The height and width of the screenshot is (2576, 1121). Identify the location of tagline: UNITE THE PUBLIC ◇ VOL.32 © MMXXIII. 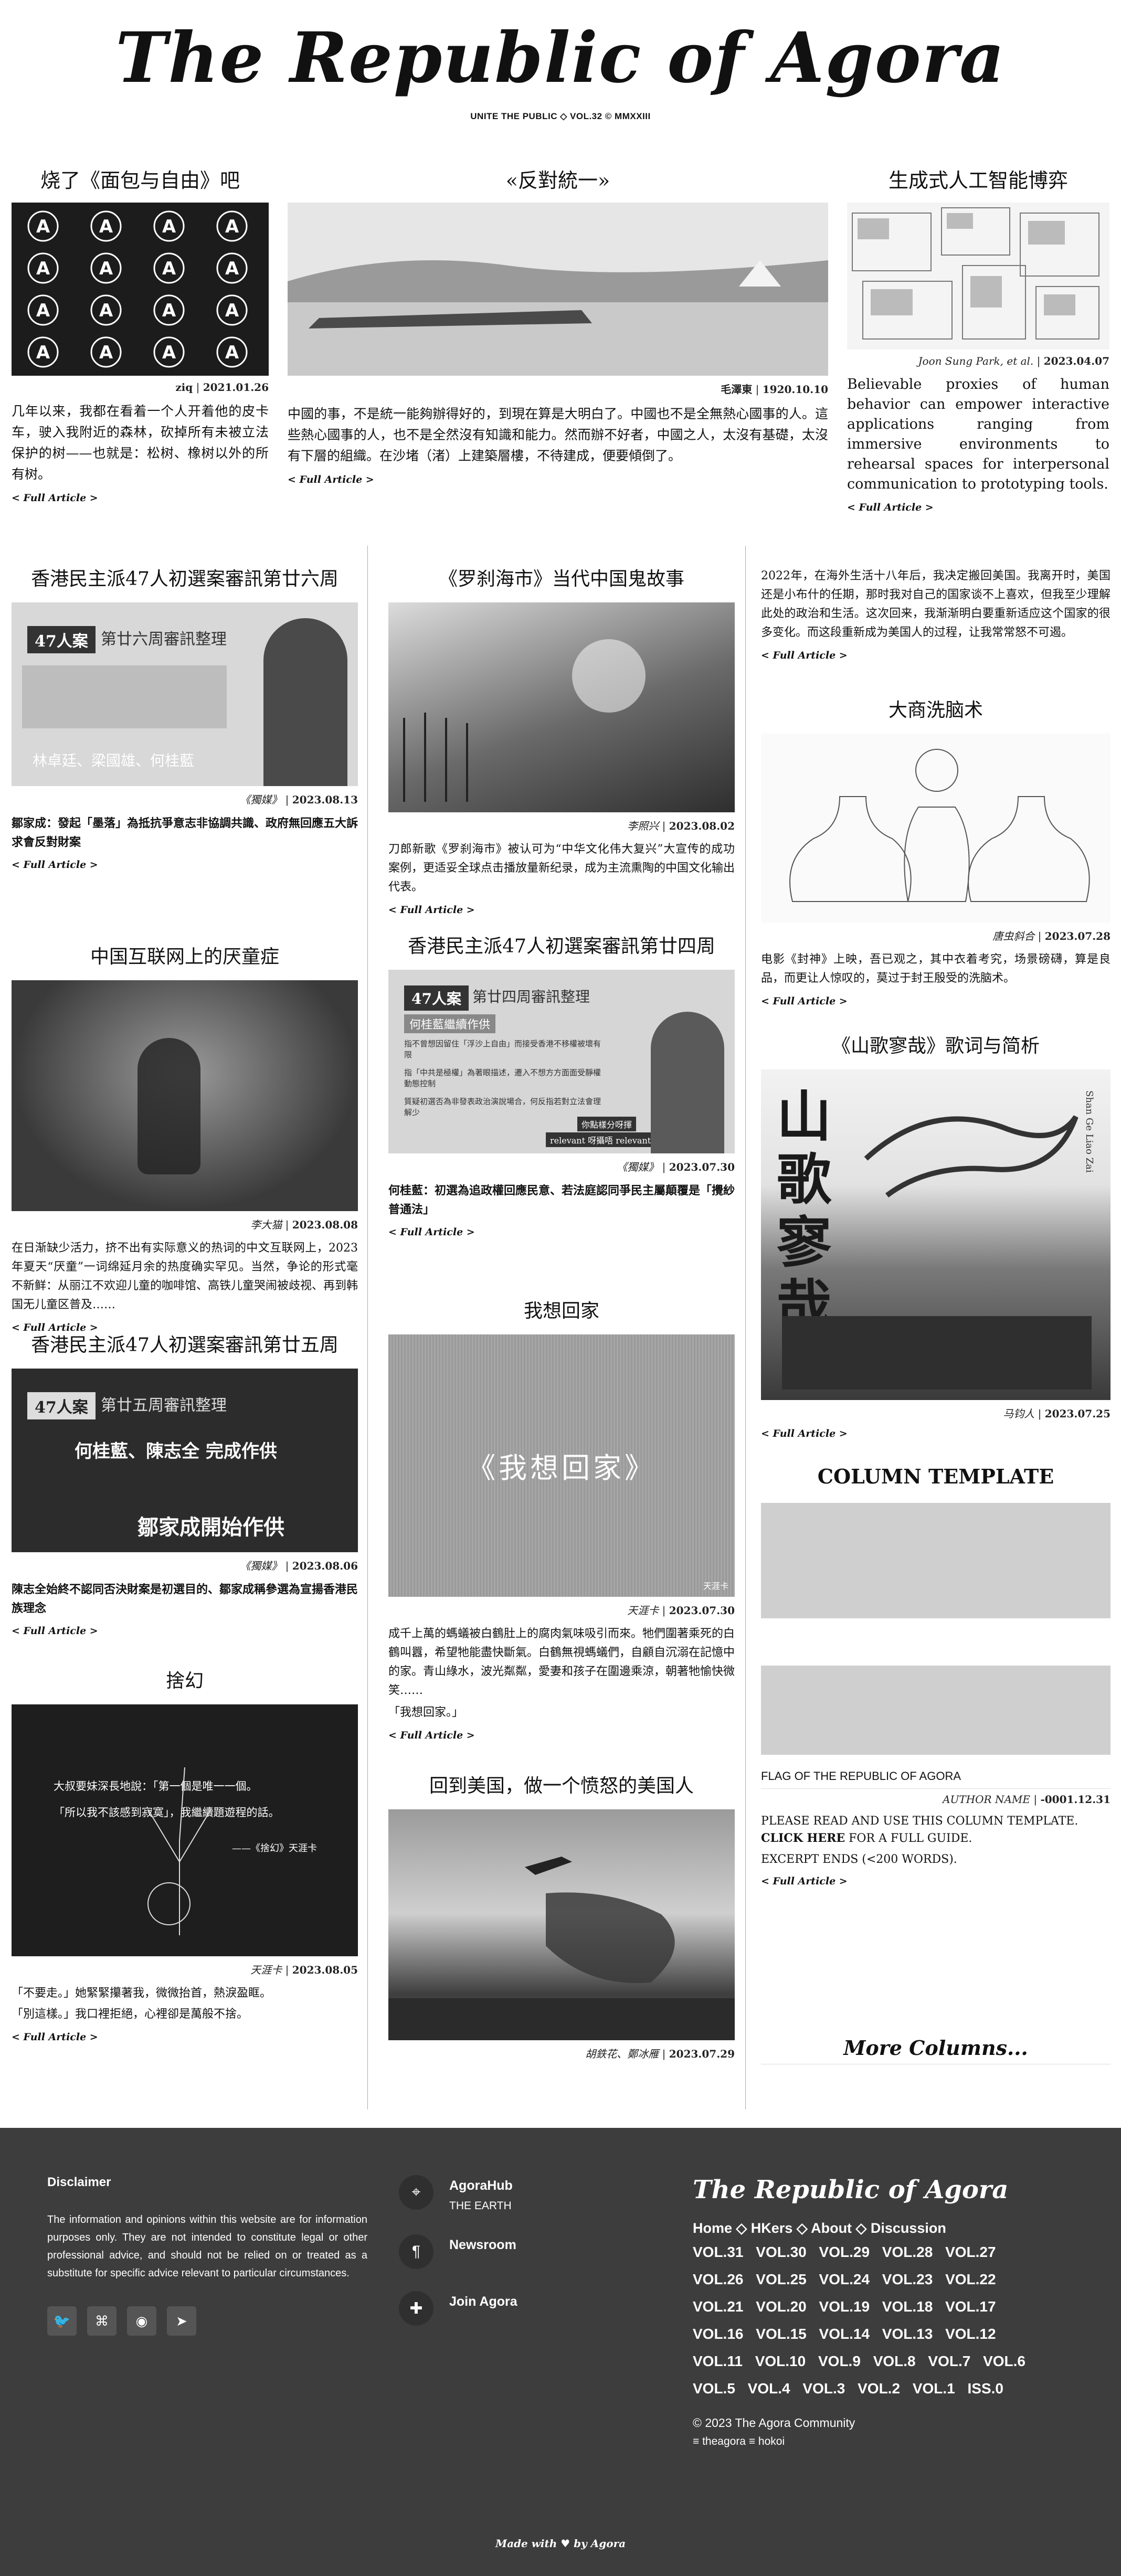
(560, 116).